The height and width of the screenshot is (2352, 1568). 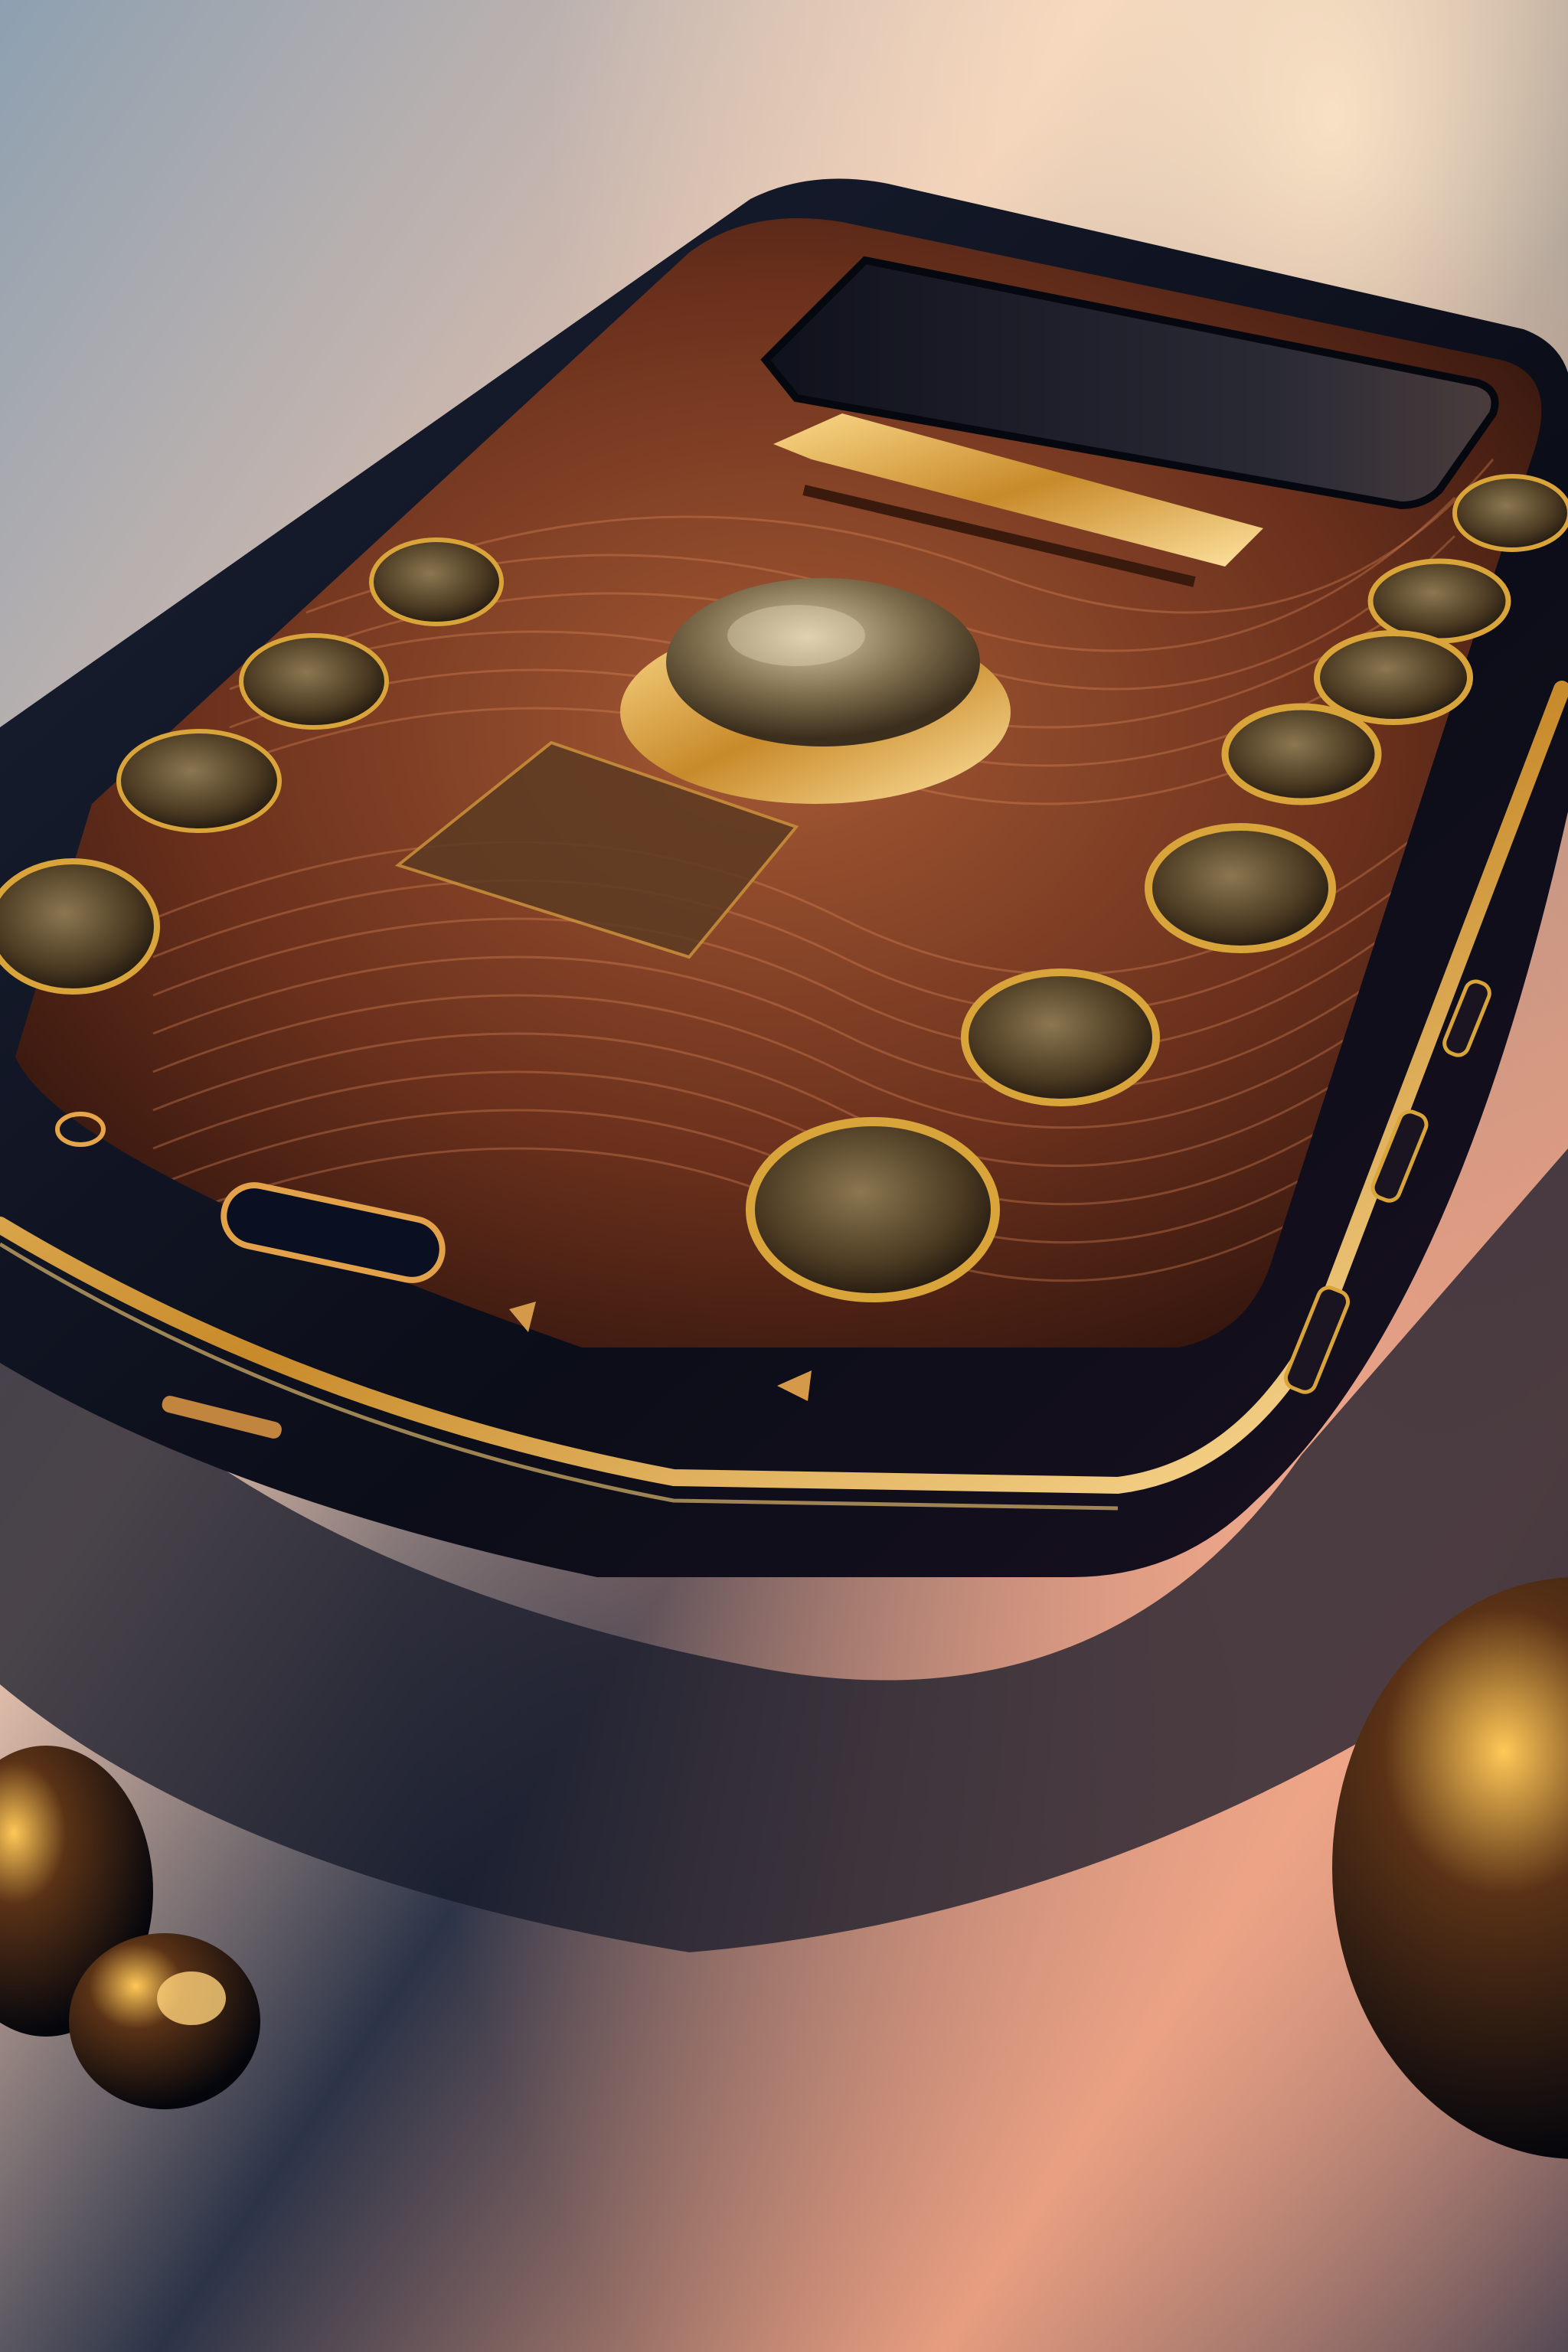 I want to click on bead, so click(x=164, y=2021).